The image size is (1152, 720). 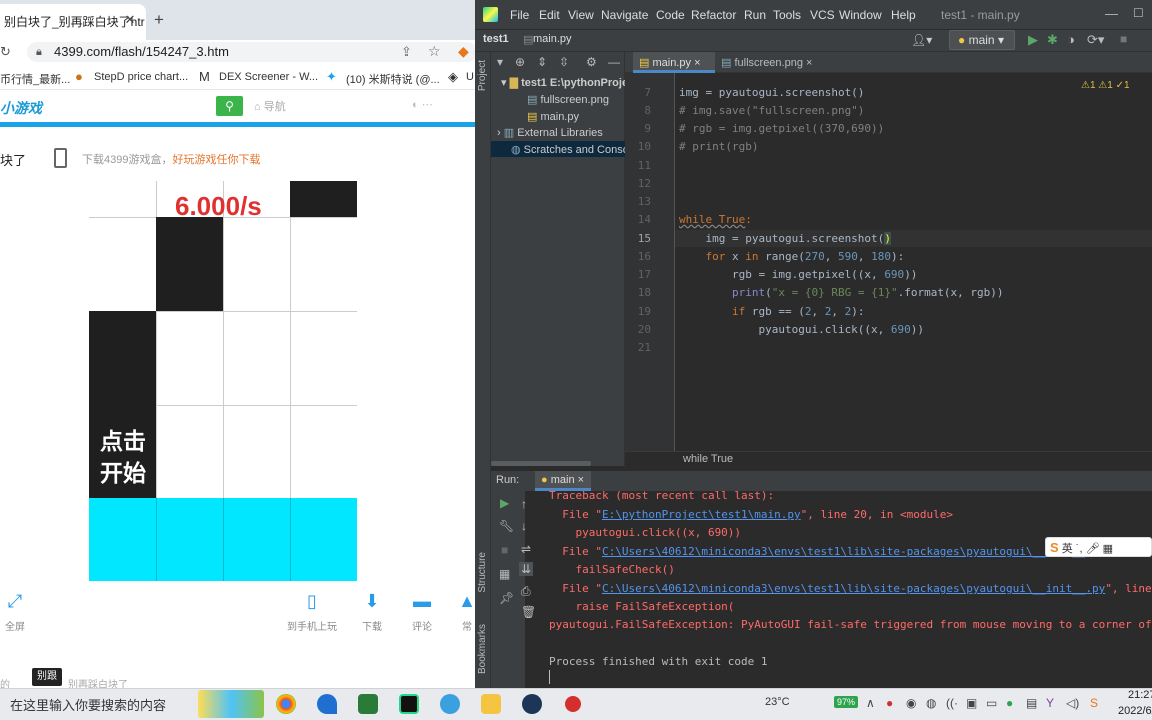 I want to click on nav-link: ⌂ 导航, so click(x=270, y=106).